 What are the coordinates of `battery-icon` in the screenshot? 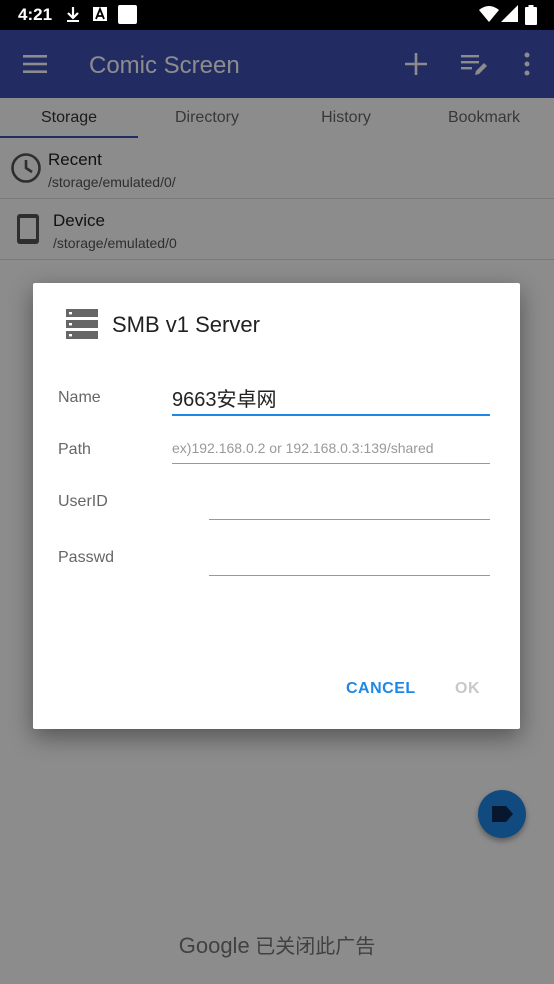 It's located at (531, 15).